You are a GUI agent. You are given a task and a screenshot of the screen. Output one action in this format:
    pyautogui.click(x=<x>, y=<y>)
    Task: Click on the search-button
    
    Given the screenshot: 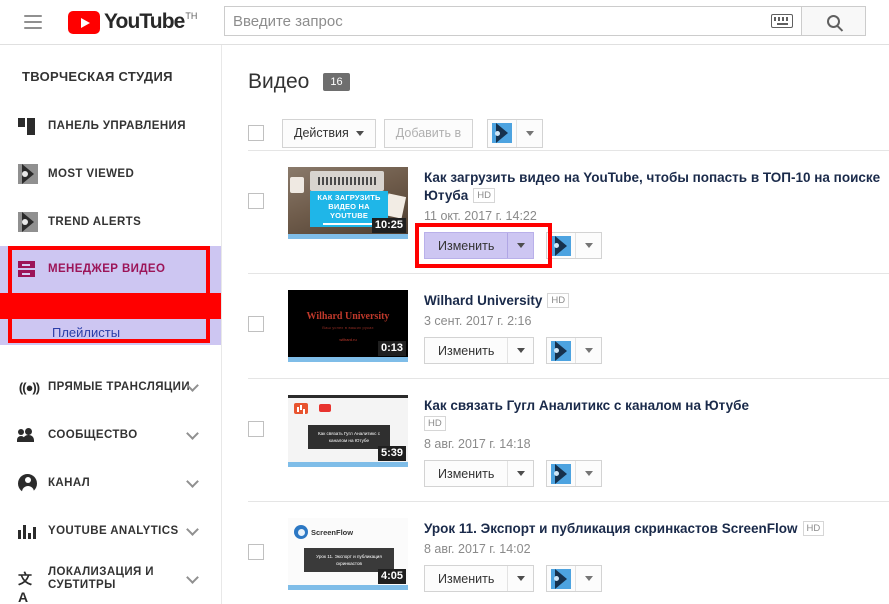 What is the action you would take?
    pyautogui.click(x=834, y=21)
    